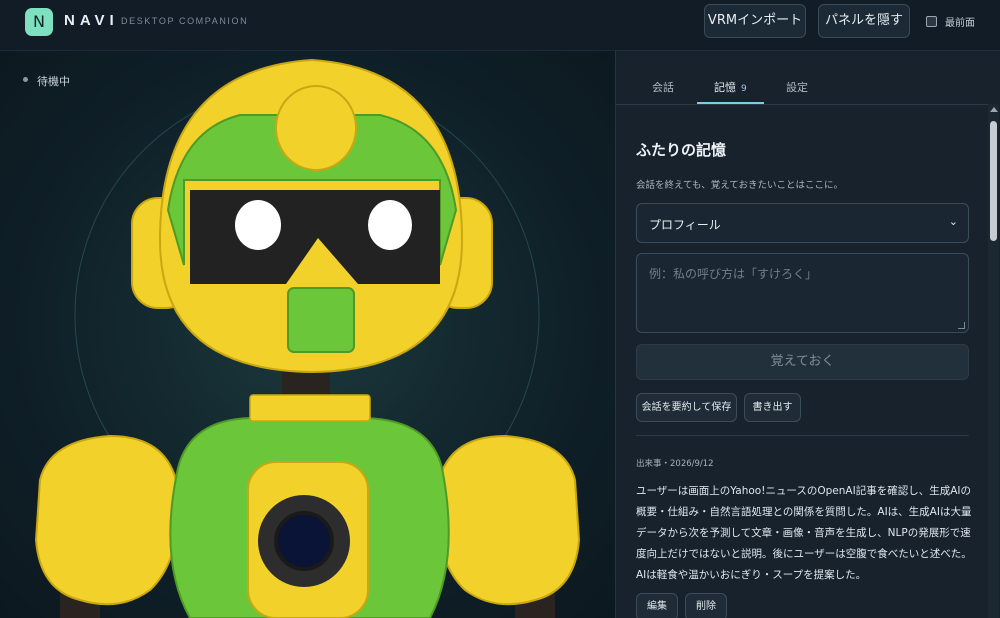  Describe the element at coordinates (802, 362) in the screenshot. I see `remember-button: 覚えておく` at that location.